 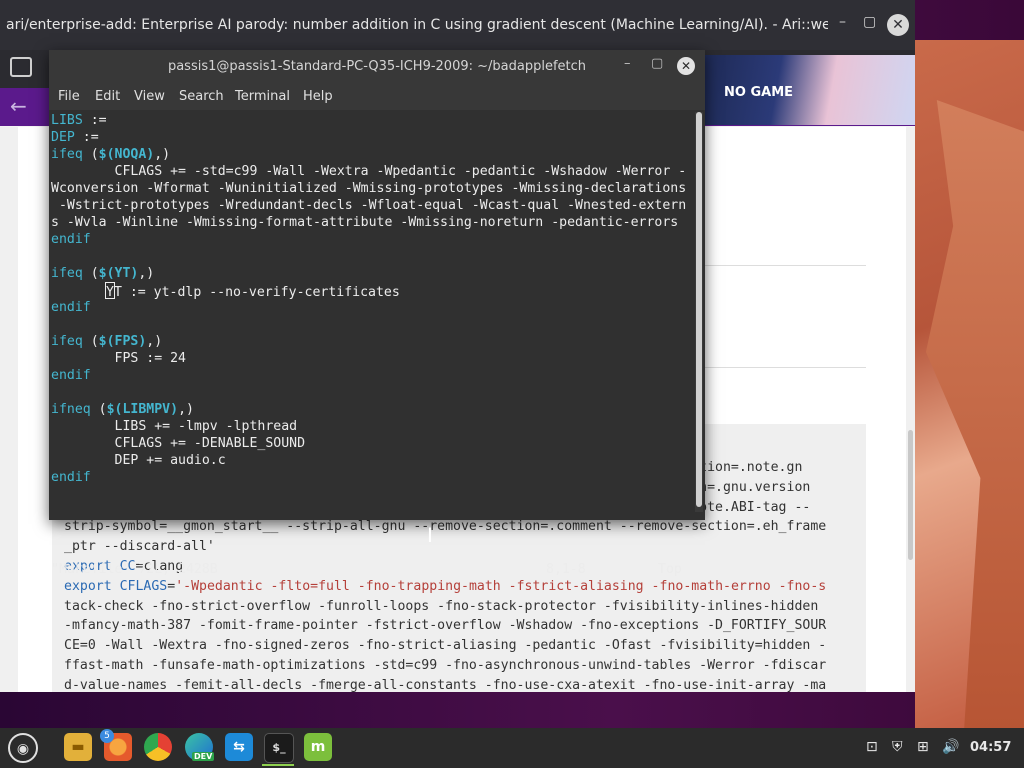 I want to click on active-window-indicator, so click(x=278, y=765).